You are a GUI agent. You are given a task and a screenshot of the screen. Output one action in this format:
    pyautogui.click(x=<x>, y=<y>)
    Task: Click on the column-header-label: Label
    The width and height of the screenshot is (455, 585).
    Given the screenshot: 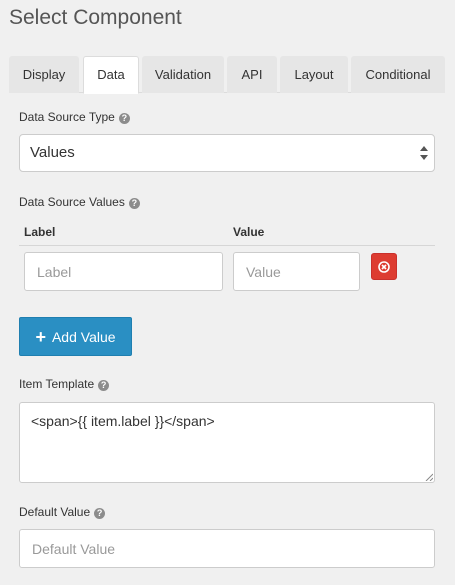 What is the action you would take?
    pyautogui.click(x=40, y=232)
    